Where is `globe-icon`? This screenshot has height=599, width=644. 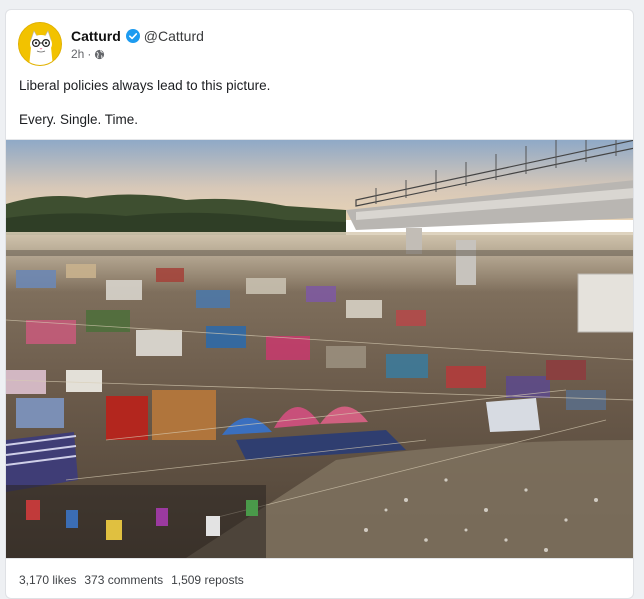 globe-icon is located at coordinates (100, 54).